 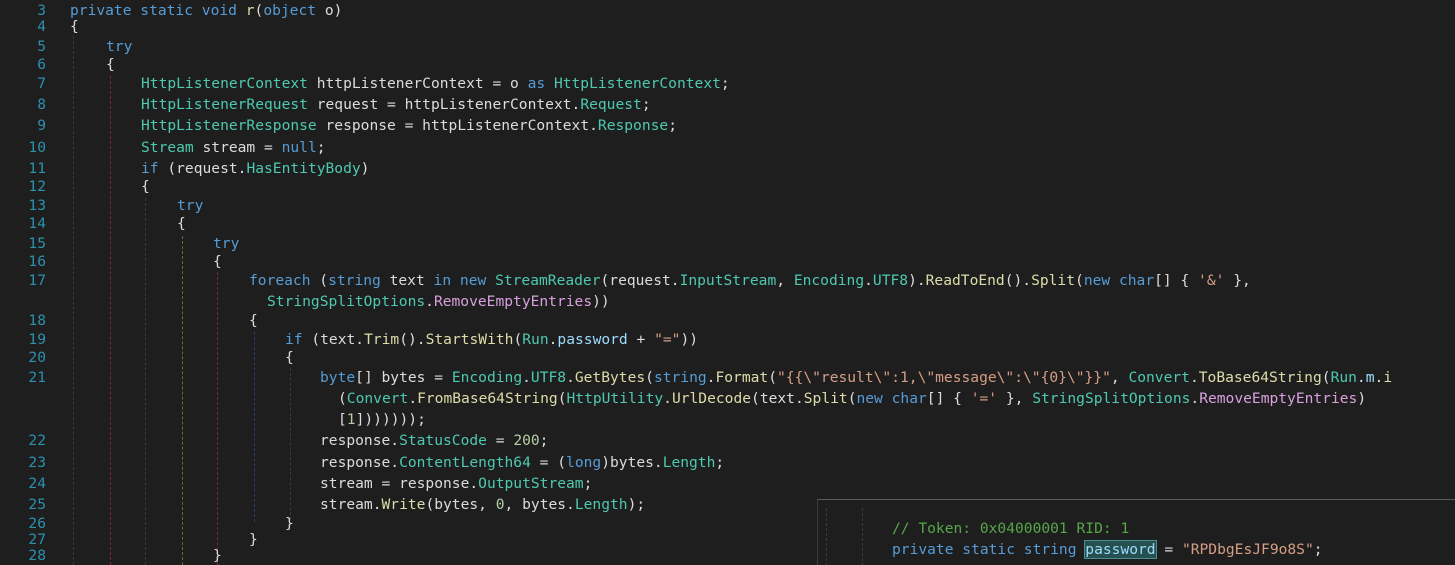 What do you see at coordinates (943, 377) in the screenshot?
I see `code-token: "{{\"result\":1,\"message\":\"{0}\"}}"` at bounding box center [943, 377].